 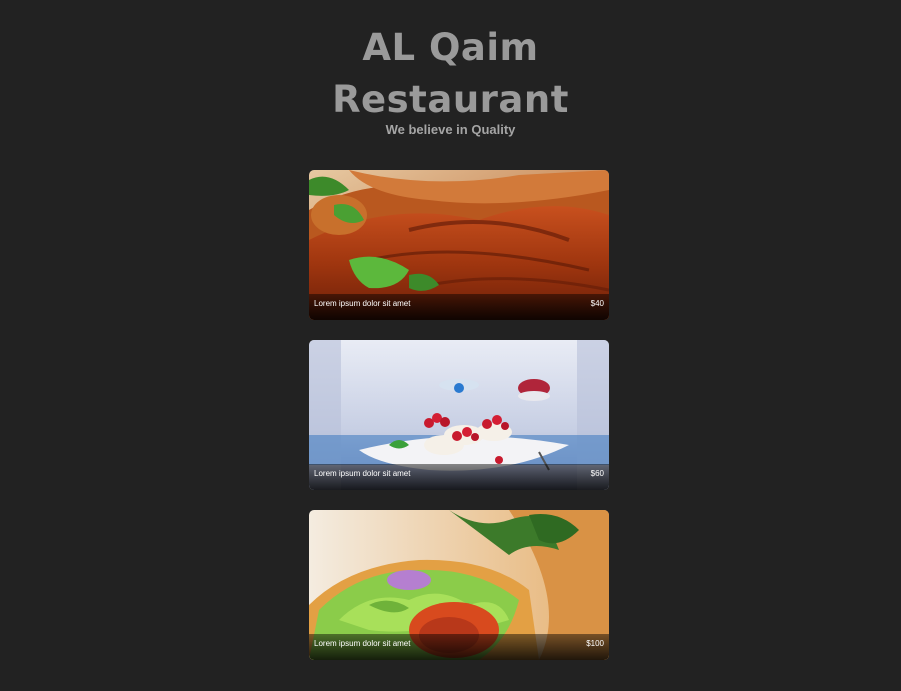 I want to click on caption-bar: Lorem ipsum dolor sit amet $100, so click(x=459, y=647).